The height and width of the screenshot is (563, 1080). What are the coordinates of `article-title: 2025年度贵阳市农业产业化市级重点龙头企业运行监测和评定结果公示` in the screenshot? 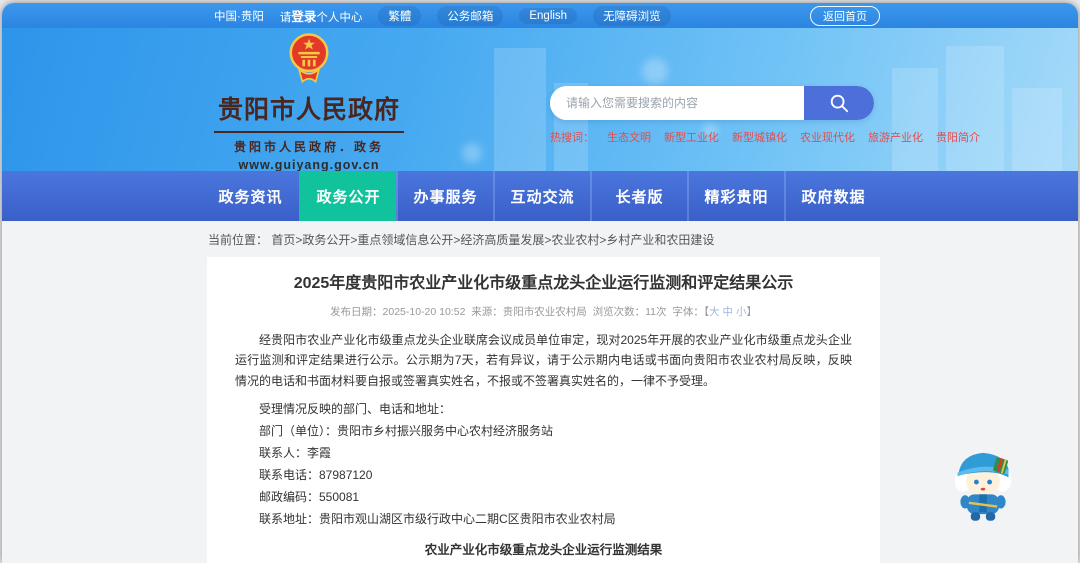 It's located at (543, 283).